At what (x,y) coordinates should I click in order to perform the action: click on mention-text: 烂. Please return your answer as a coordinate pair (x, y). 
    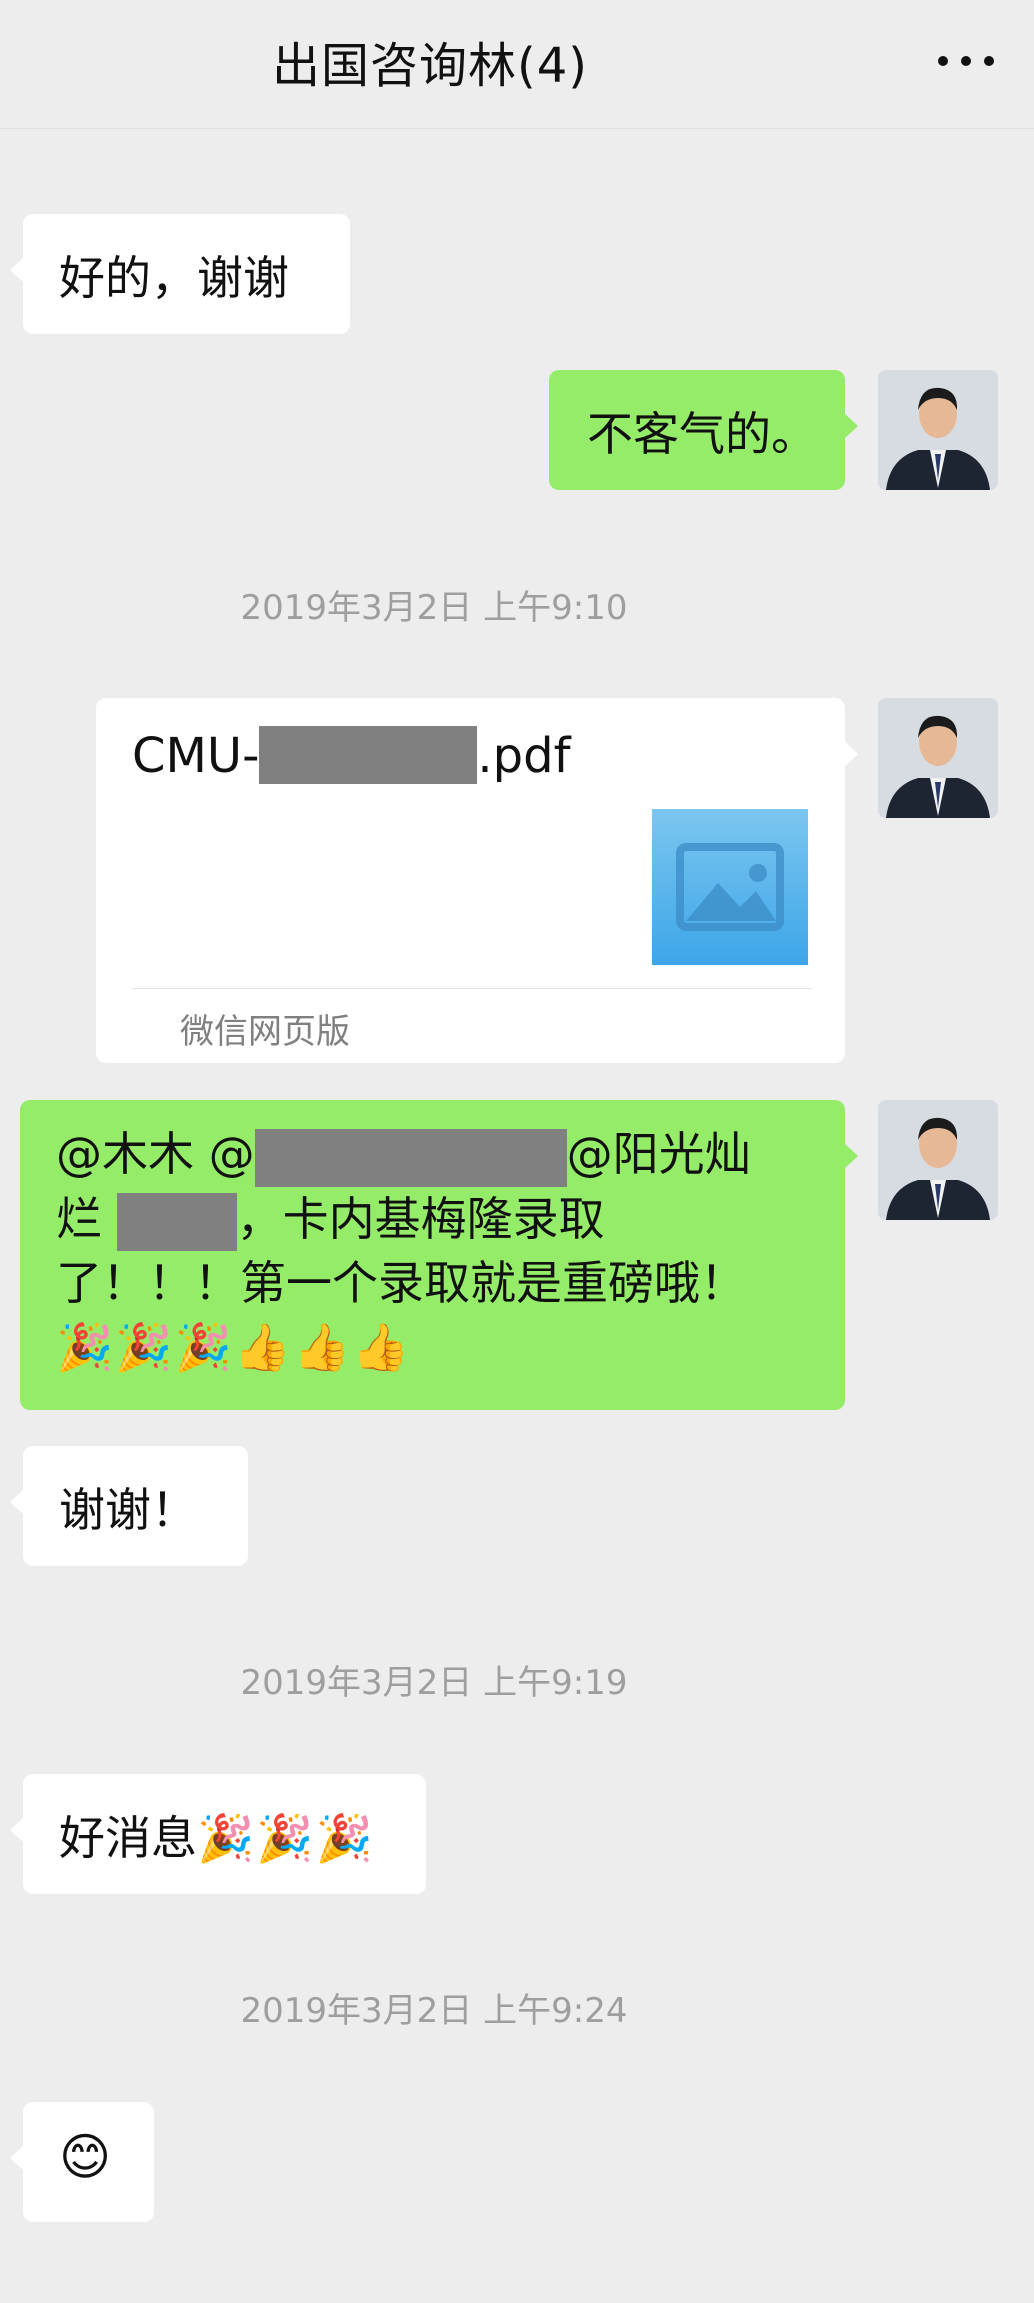
    Looking at the image, I should click on (86, 1218).